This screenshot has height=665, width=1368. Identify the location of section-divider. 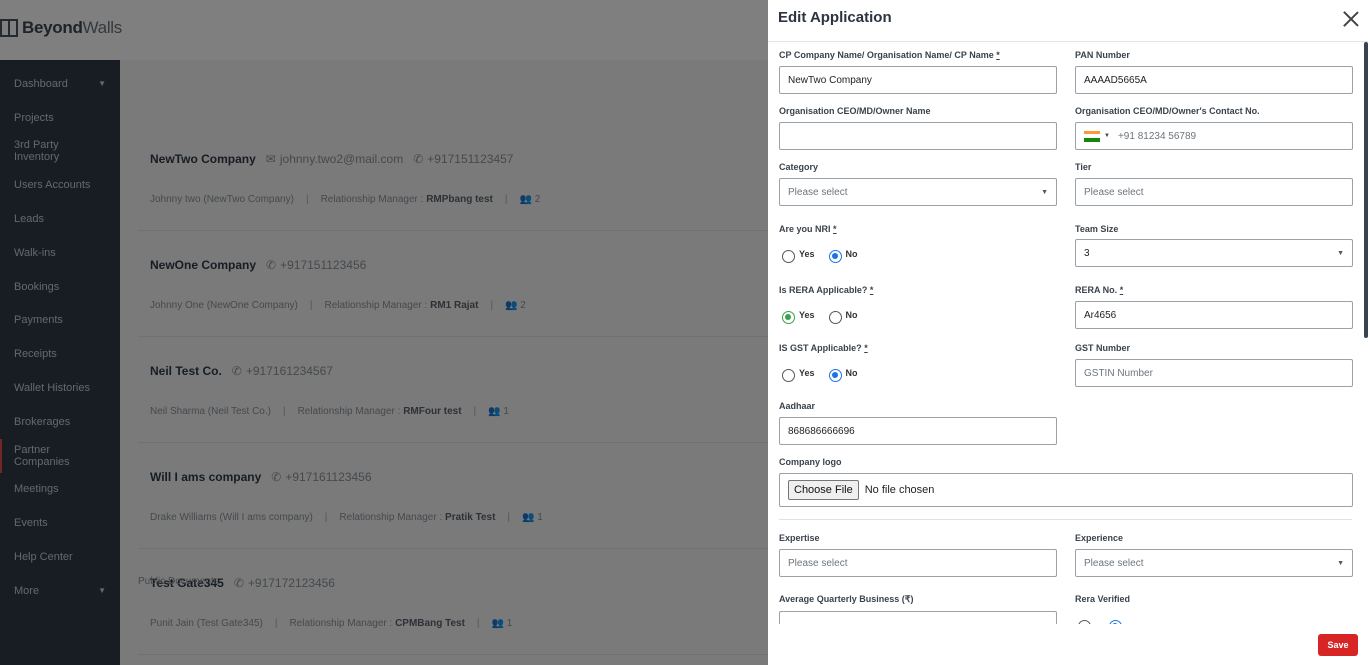
(1065, 519).